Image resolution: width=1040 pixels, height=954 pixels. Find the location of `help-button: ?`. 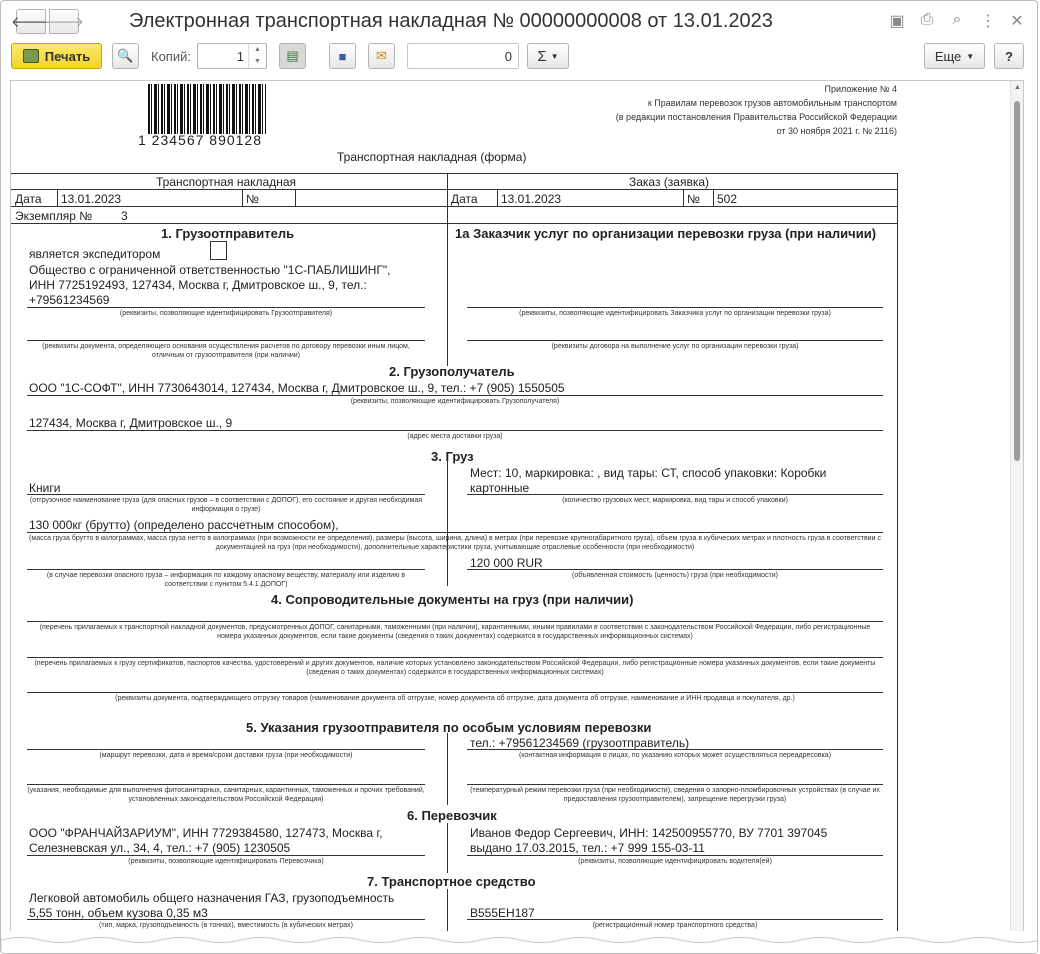

help-button: ? is located at coordinates (1009, 56).